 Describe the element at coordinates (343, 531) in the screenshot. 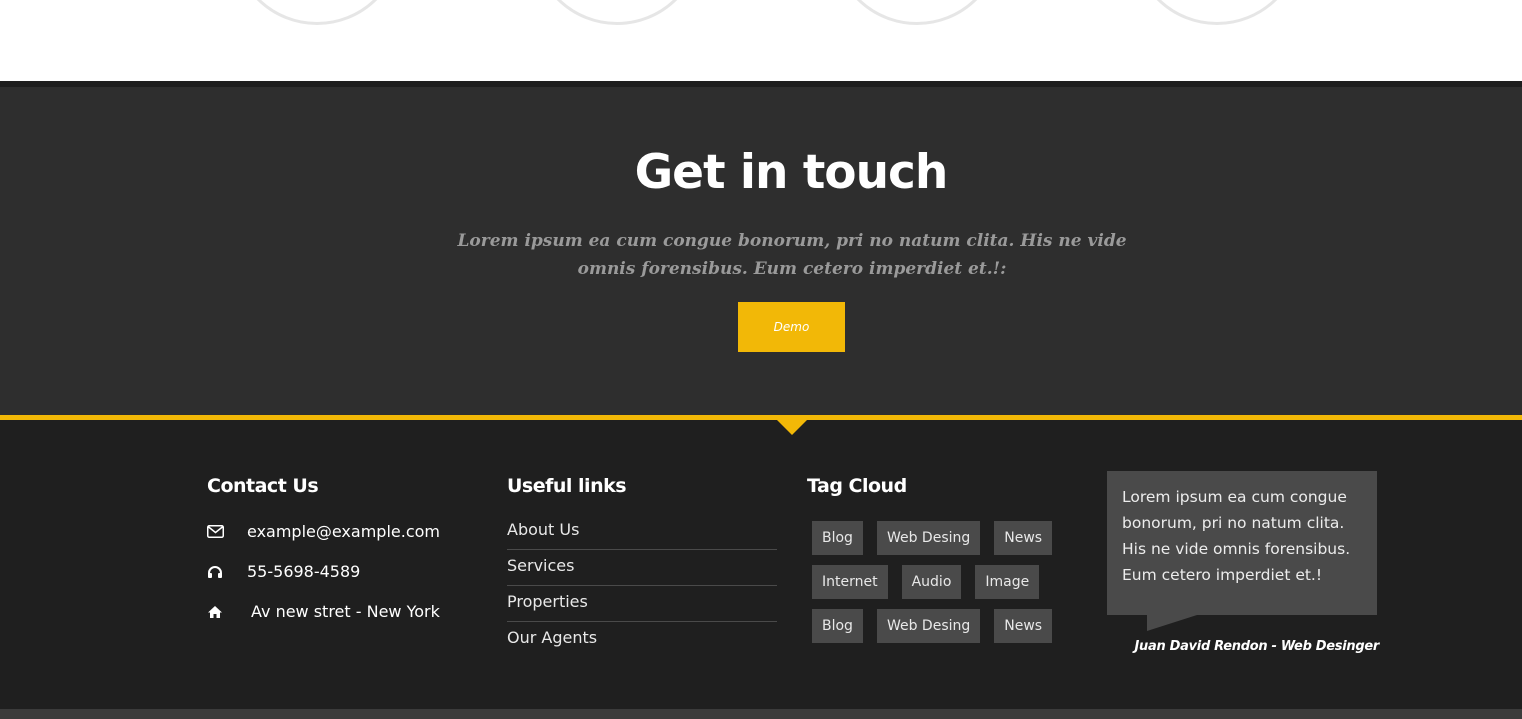

I see `email-text: example@example.com` at that location.